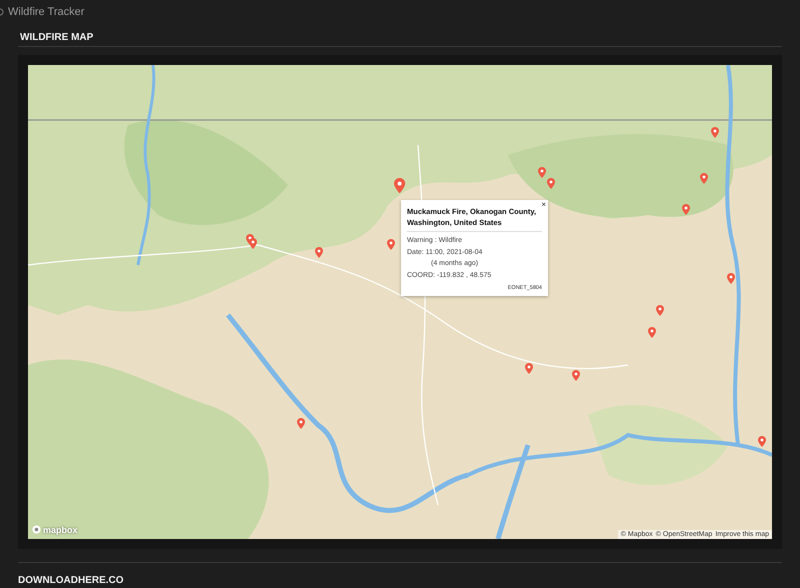  Describe the element at coordinates (36, 529) in the screenshot. I see `logo-icon` at that location.